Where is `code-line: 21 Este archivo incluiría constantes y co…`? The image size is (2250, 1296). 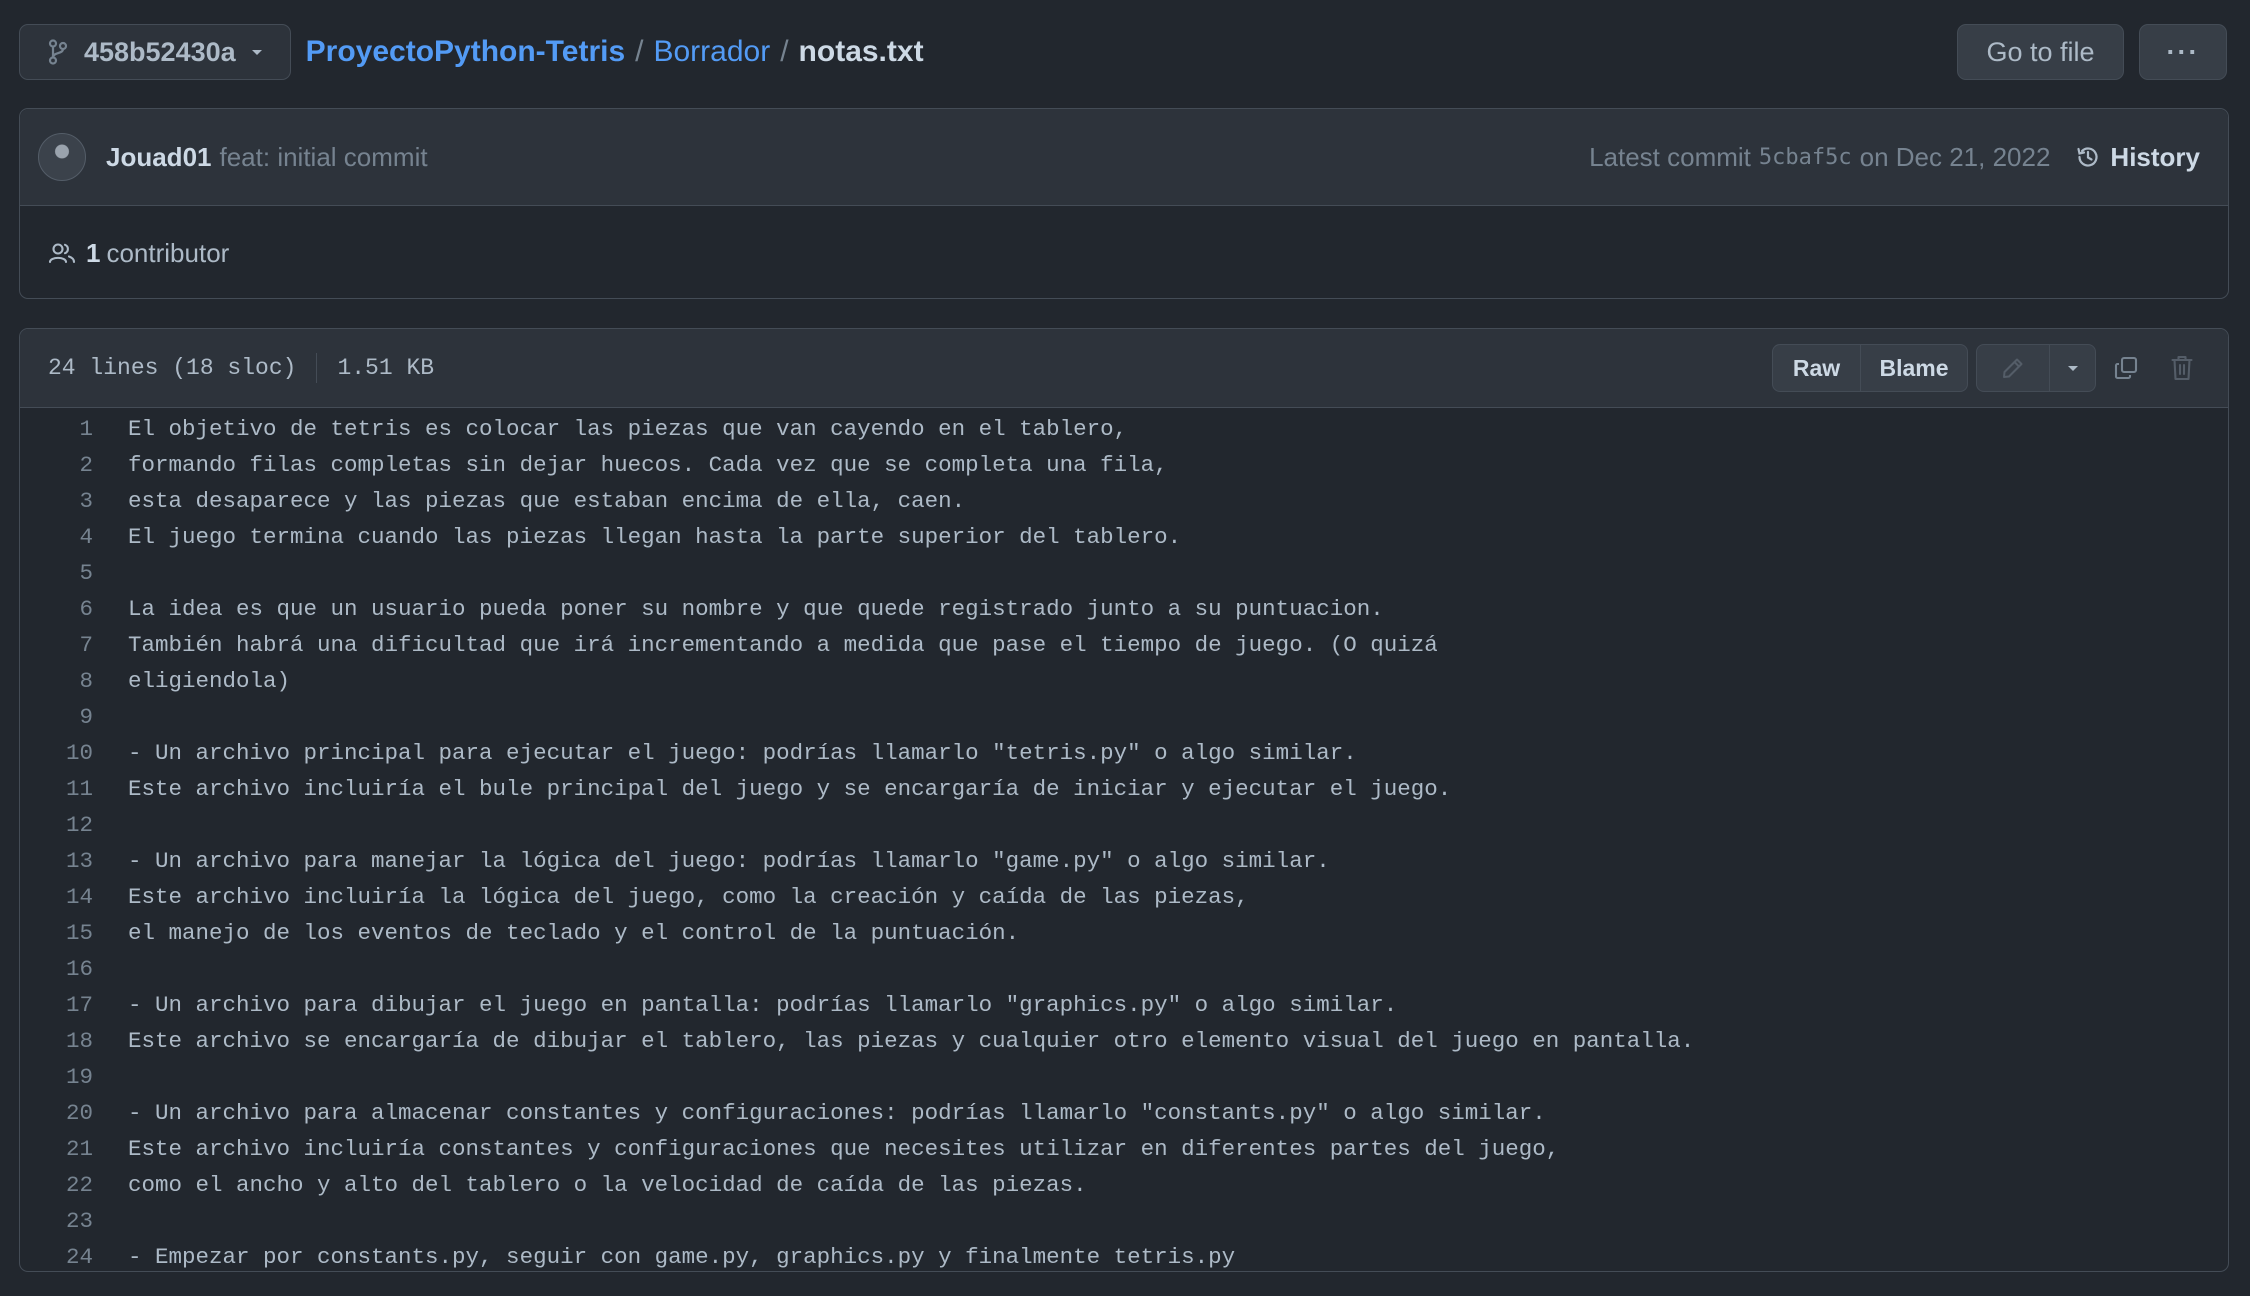
code-line: 21 Este archivo incluiría constantes y co… is located at coordinates (1124, 1149).